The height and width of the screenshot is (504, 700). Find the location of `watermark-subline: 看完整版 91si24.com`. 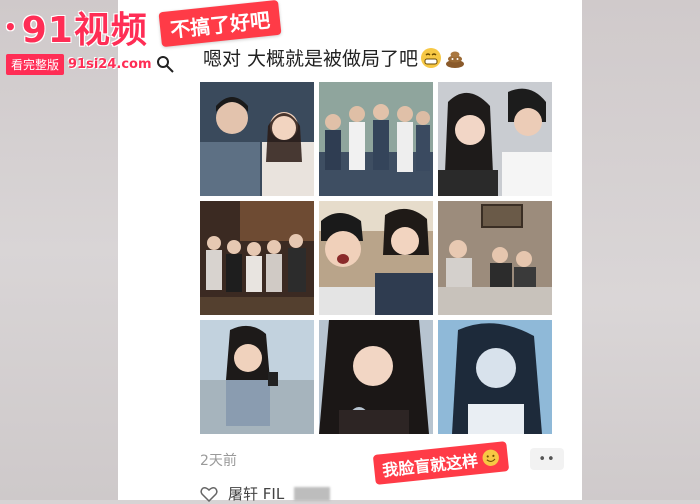

watermark-subline: 看完整版 91si24.com is located at coordinates (91, 64).